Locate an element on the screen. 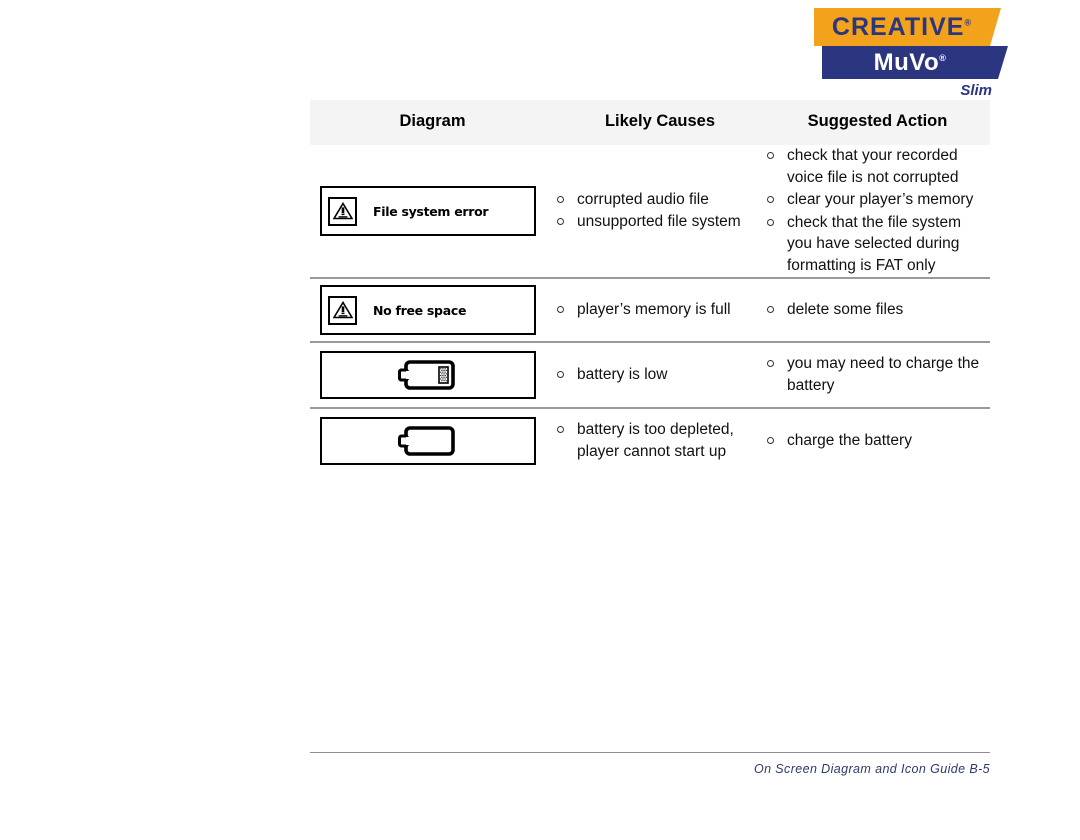 This screenshot has width=1080, height=840. list-item: charge the battery is located at coordinates (877, 441).